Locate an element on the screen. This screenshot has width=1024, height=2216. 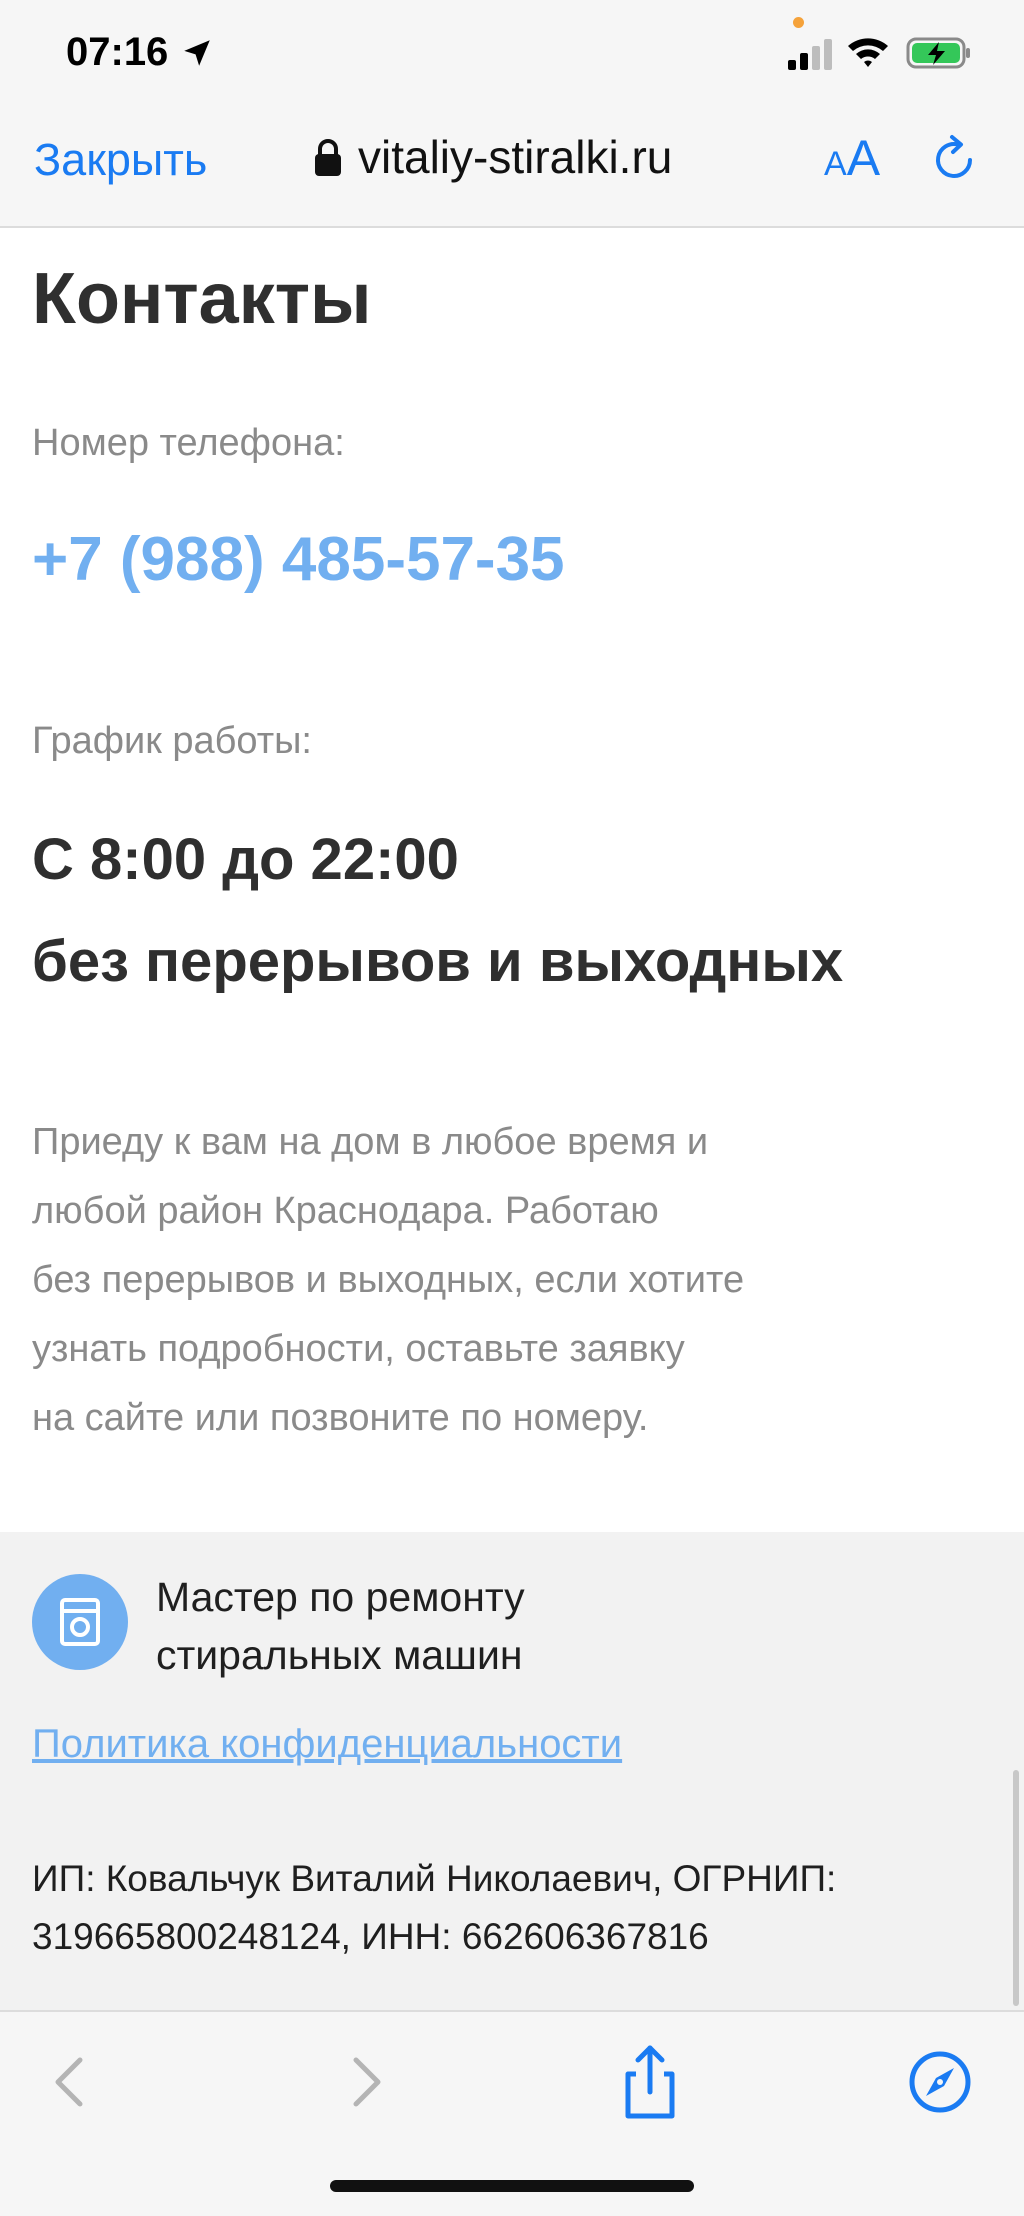
lock-icon is located at coordinates (328, 157).